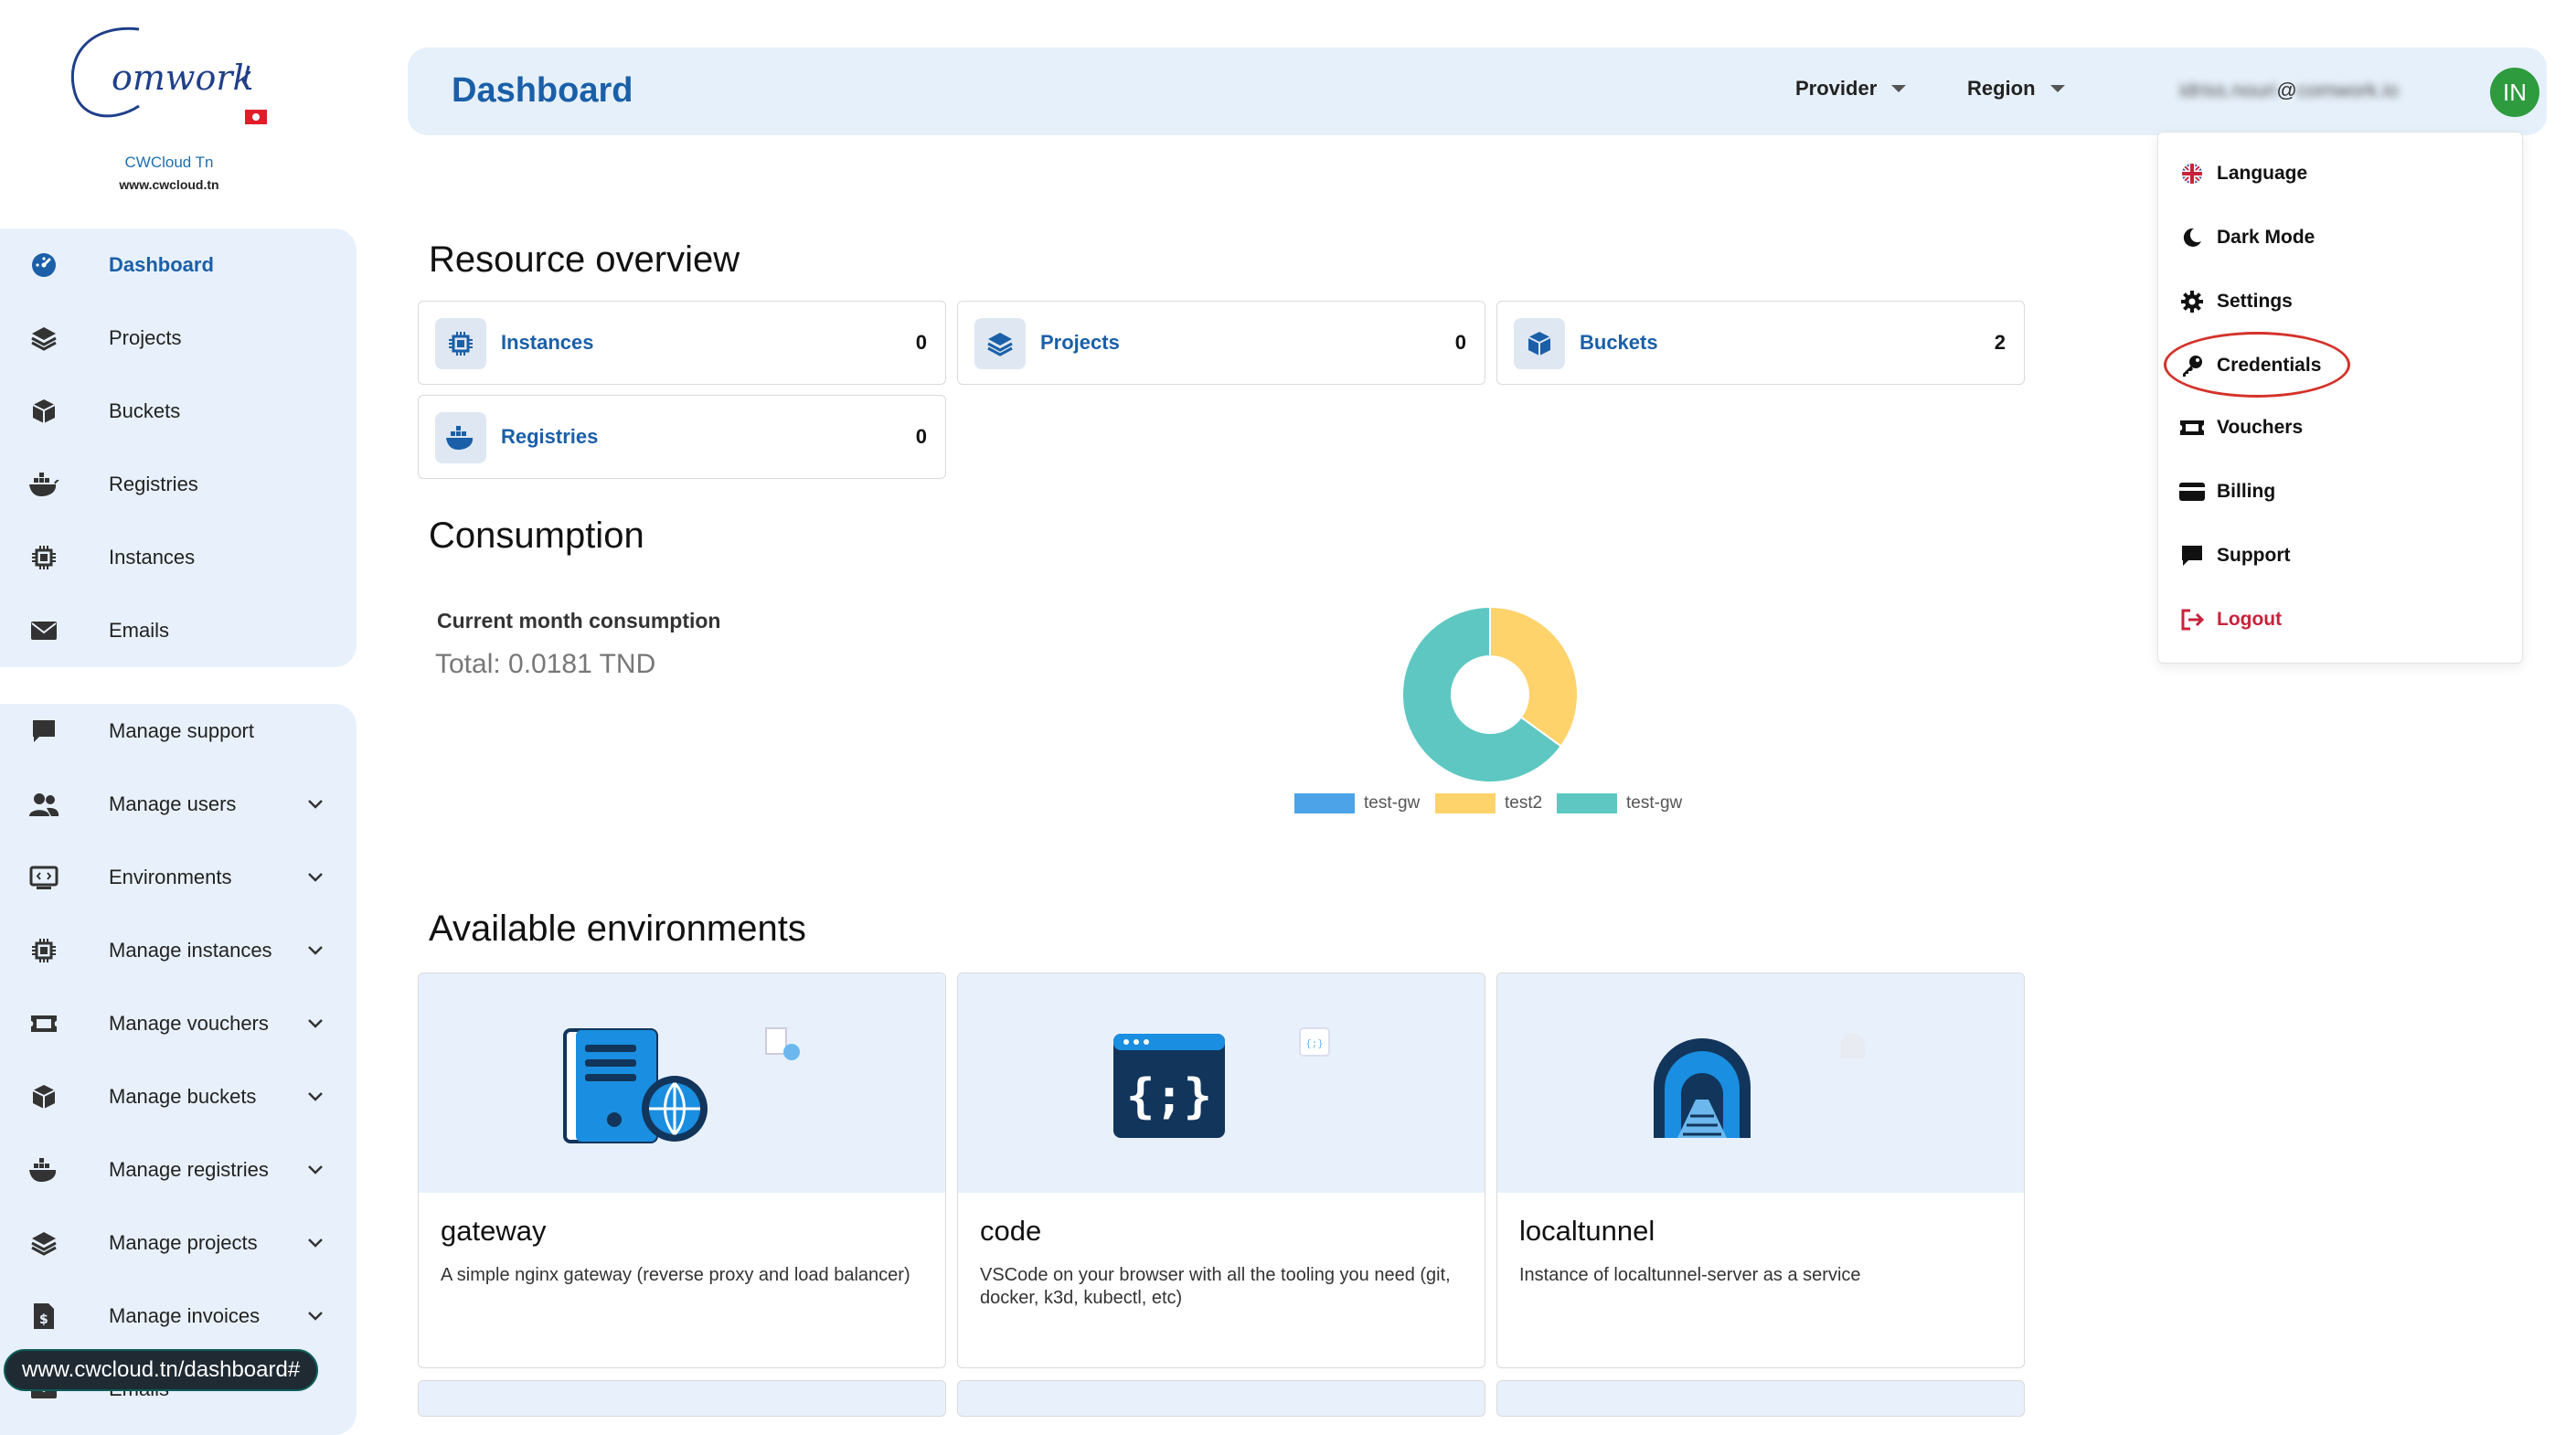  I want to click on sidebar-item-manage-users: Manage users, so click(178, 804).